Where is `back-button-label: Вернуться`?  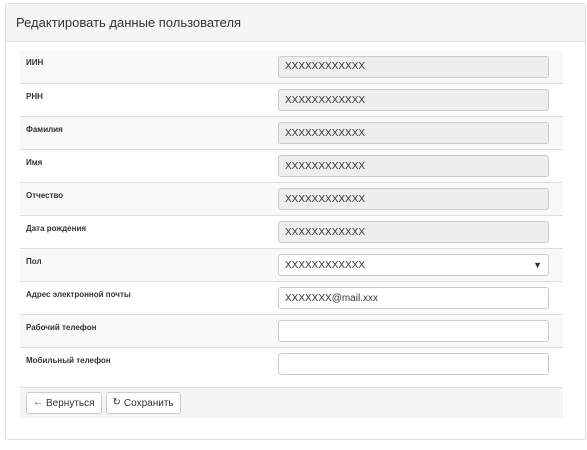
back-button-label: Вернуться is located at coordinates (70, 403).